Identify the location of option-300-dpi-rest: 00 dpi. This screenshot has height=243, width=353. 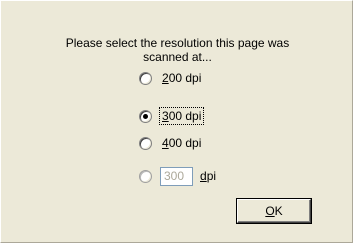
(185, 116).